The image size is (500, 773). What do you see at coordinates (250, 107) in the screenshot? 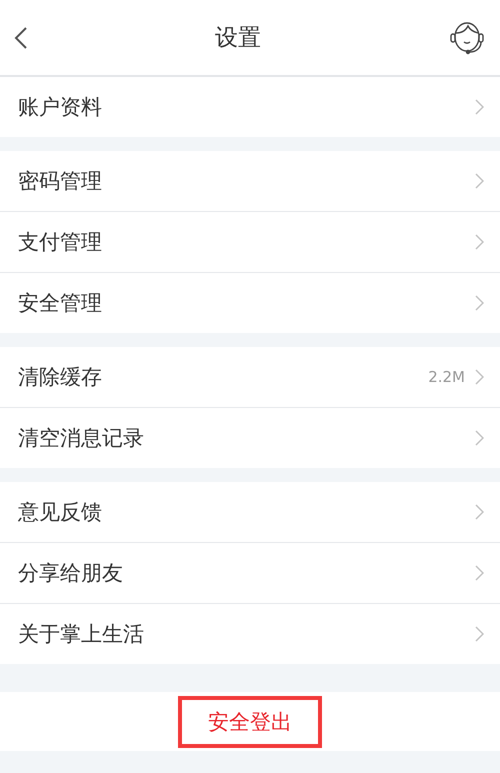
I see `settings-item: 账户资料` at bounding box center [250, 107].